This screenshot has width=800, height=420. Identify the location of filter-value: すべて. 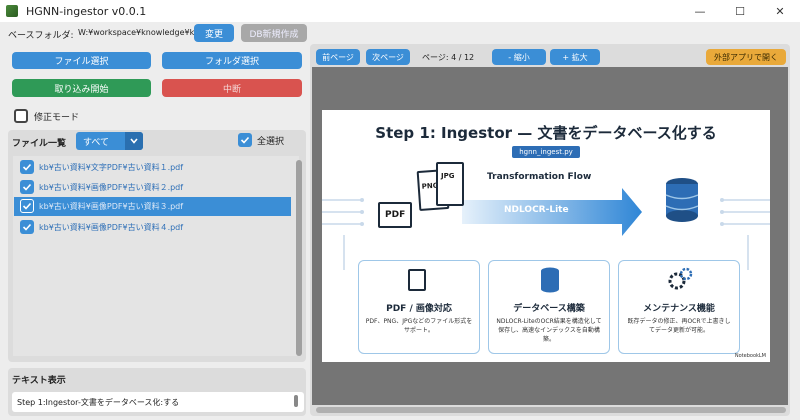
(96, 143).